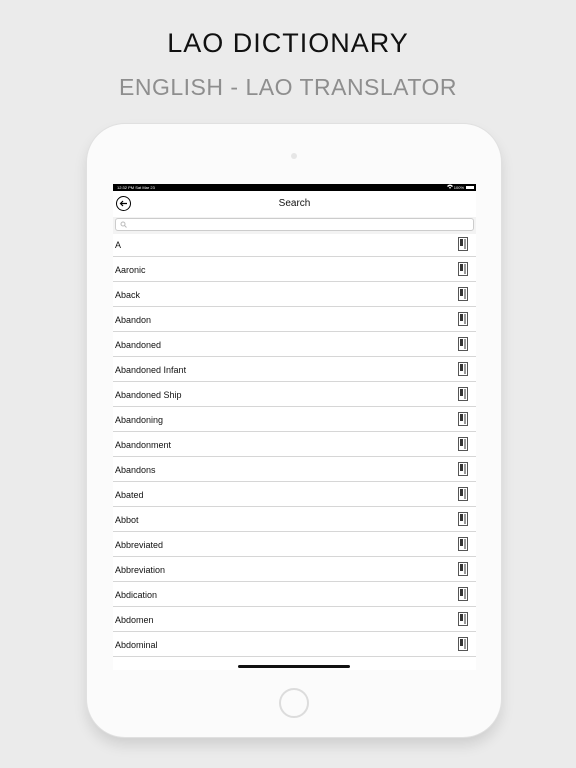 The width and height of the screenshot is (576, 768). I want to click on word-label: Abandons, so click(135, 470).